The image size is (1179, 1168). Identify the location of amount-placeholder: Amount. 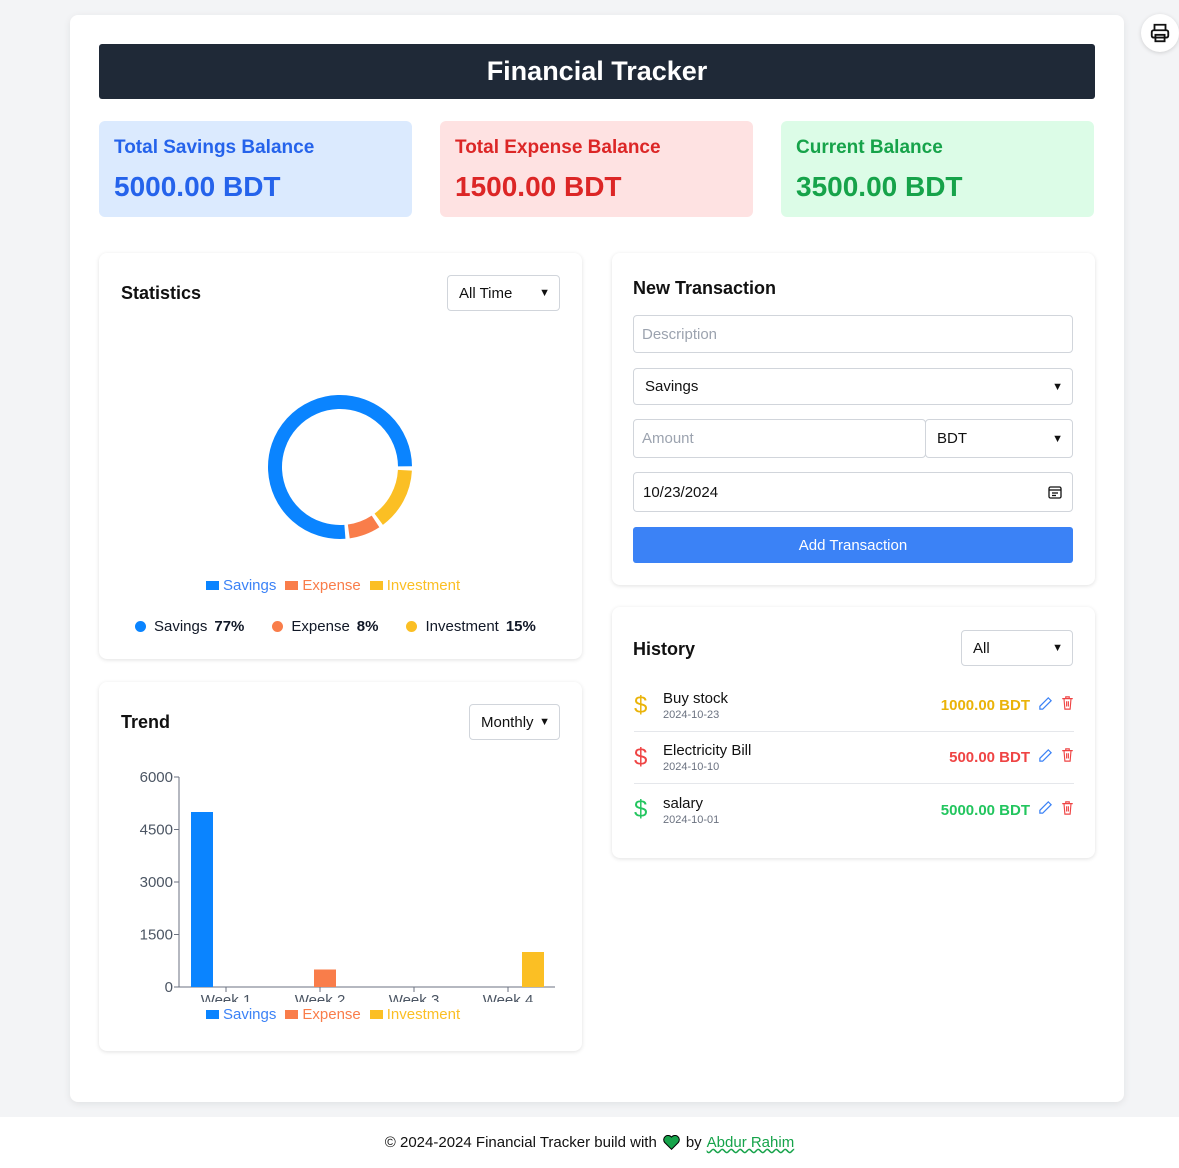
(668, 438).